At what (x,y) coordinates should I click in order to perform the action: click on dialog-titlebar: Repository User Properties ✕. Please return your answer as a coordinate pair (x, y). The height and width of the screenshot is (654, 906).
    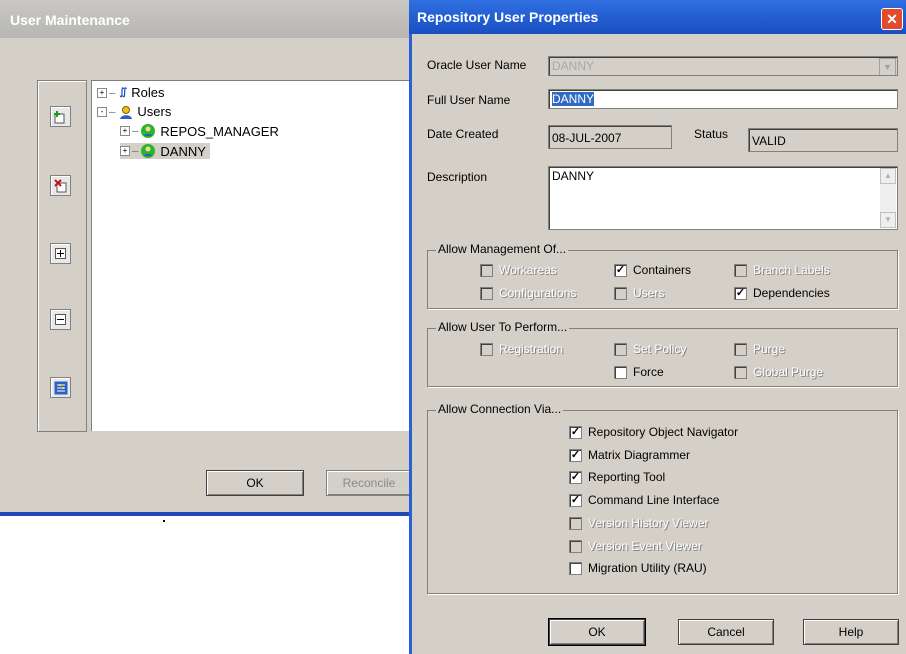
    Looking at the image, I should click on (657, 17).